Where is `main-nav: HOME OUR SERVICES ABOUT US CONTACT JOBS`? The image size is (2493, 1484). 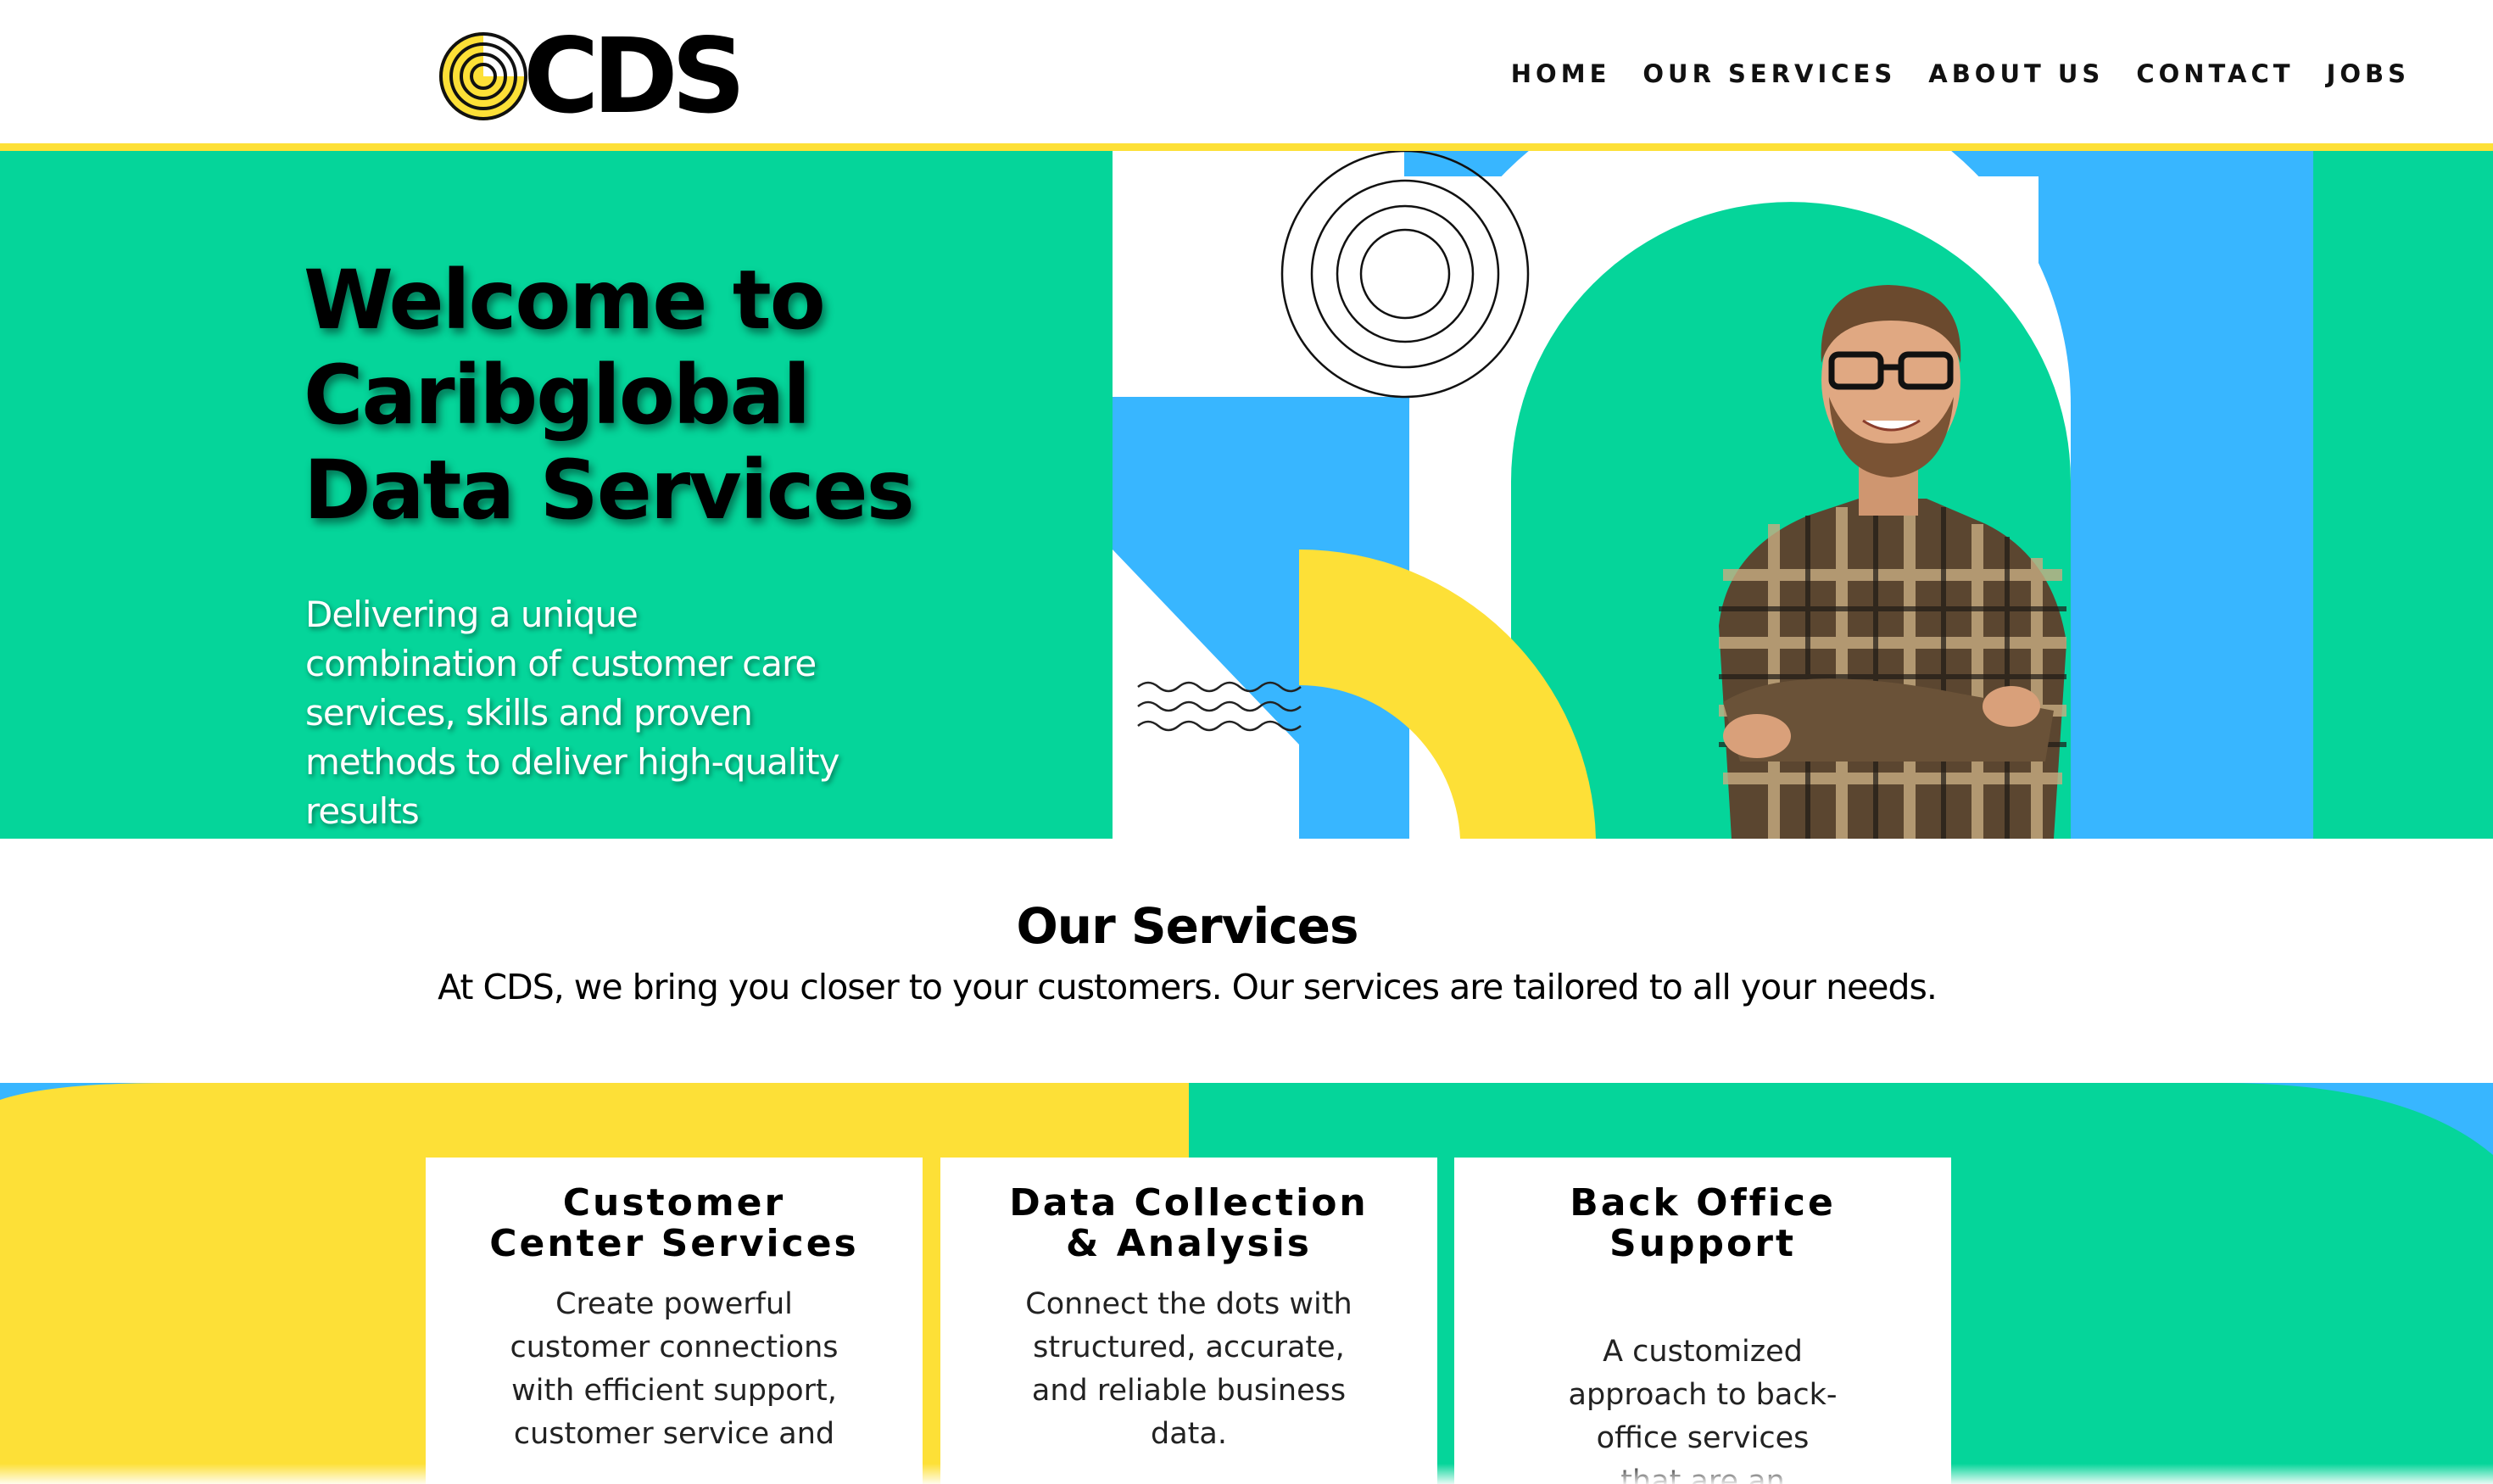
main-nav: HOME OUR SERVICES ABOUT US CONTACT JOBS is located at coordinates (1960, 73).